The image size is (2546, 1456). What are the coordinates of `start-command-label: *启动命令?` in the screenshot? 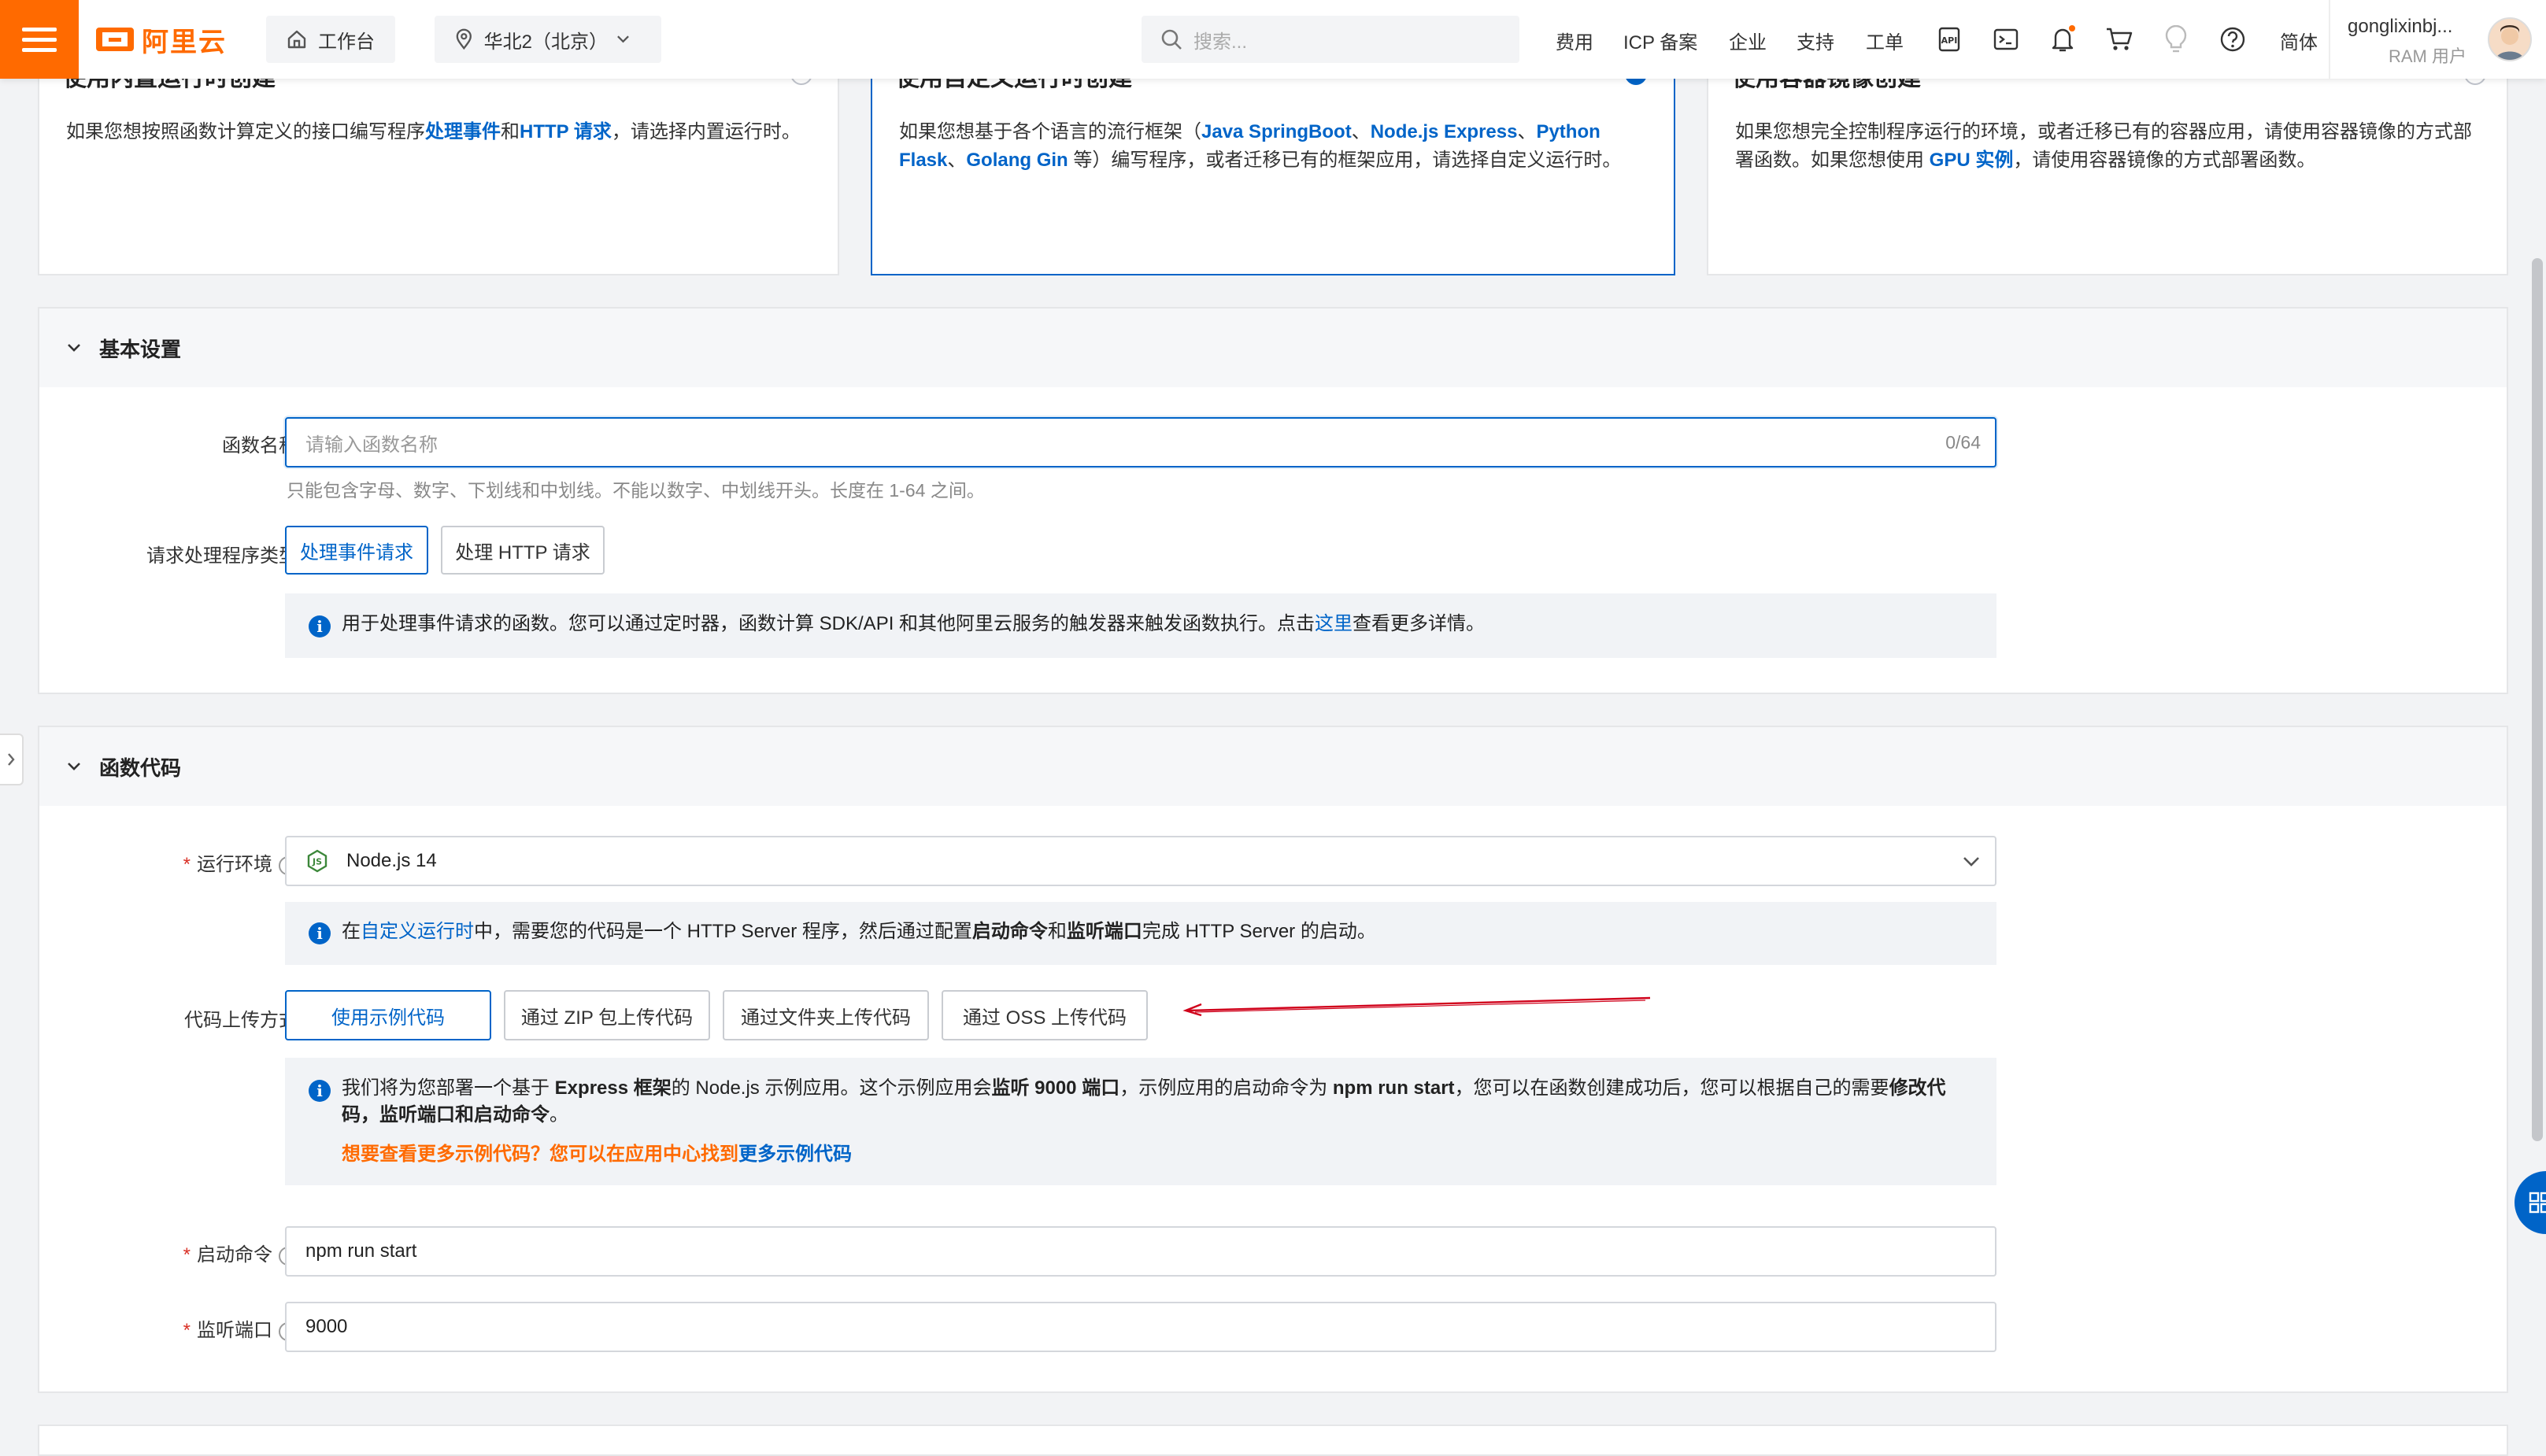 It's located at (240, 1252).